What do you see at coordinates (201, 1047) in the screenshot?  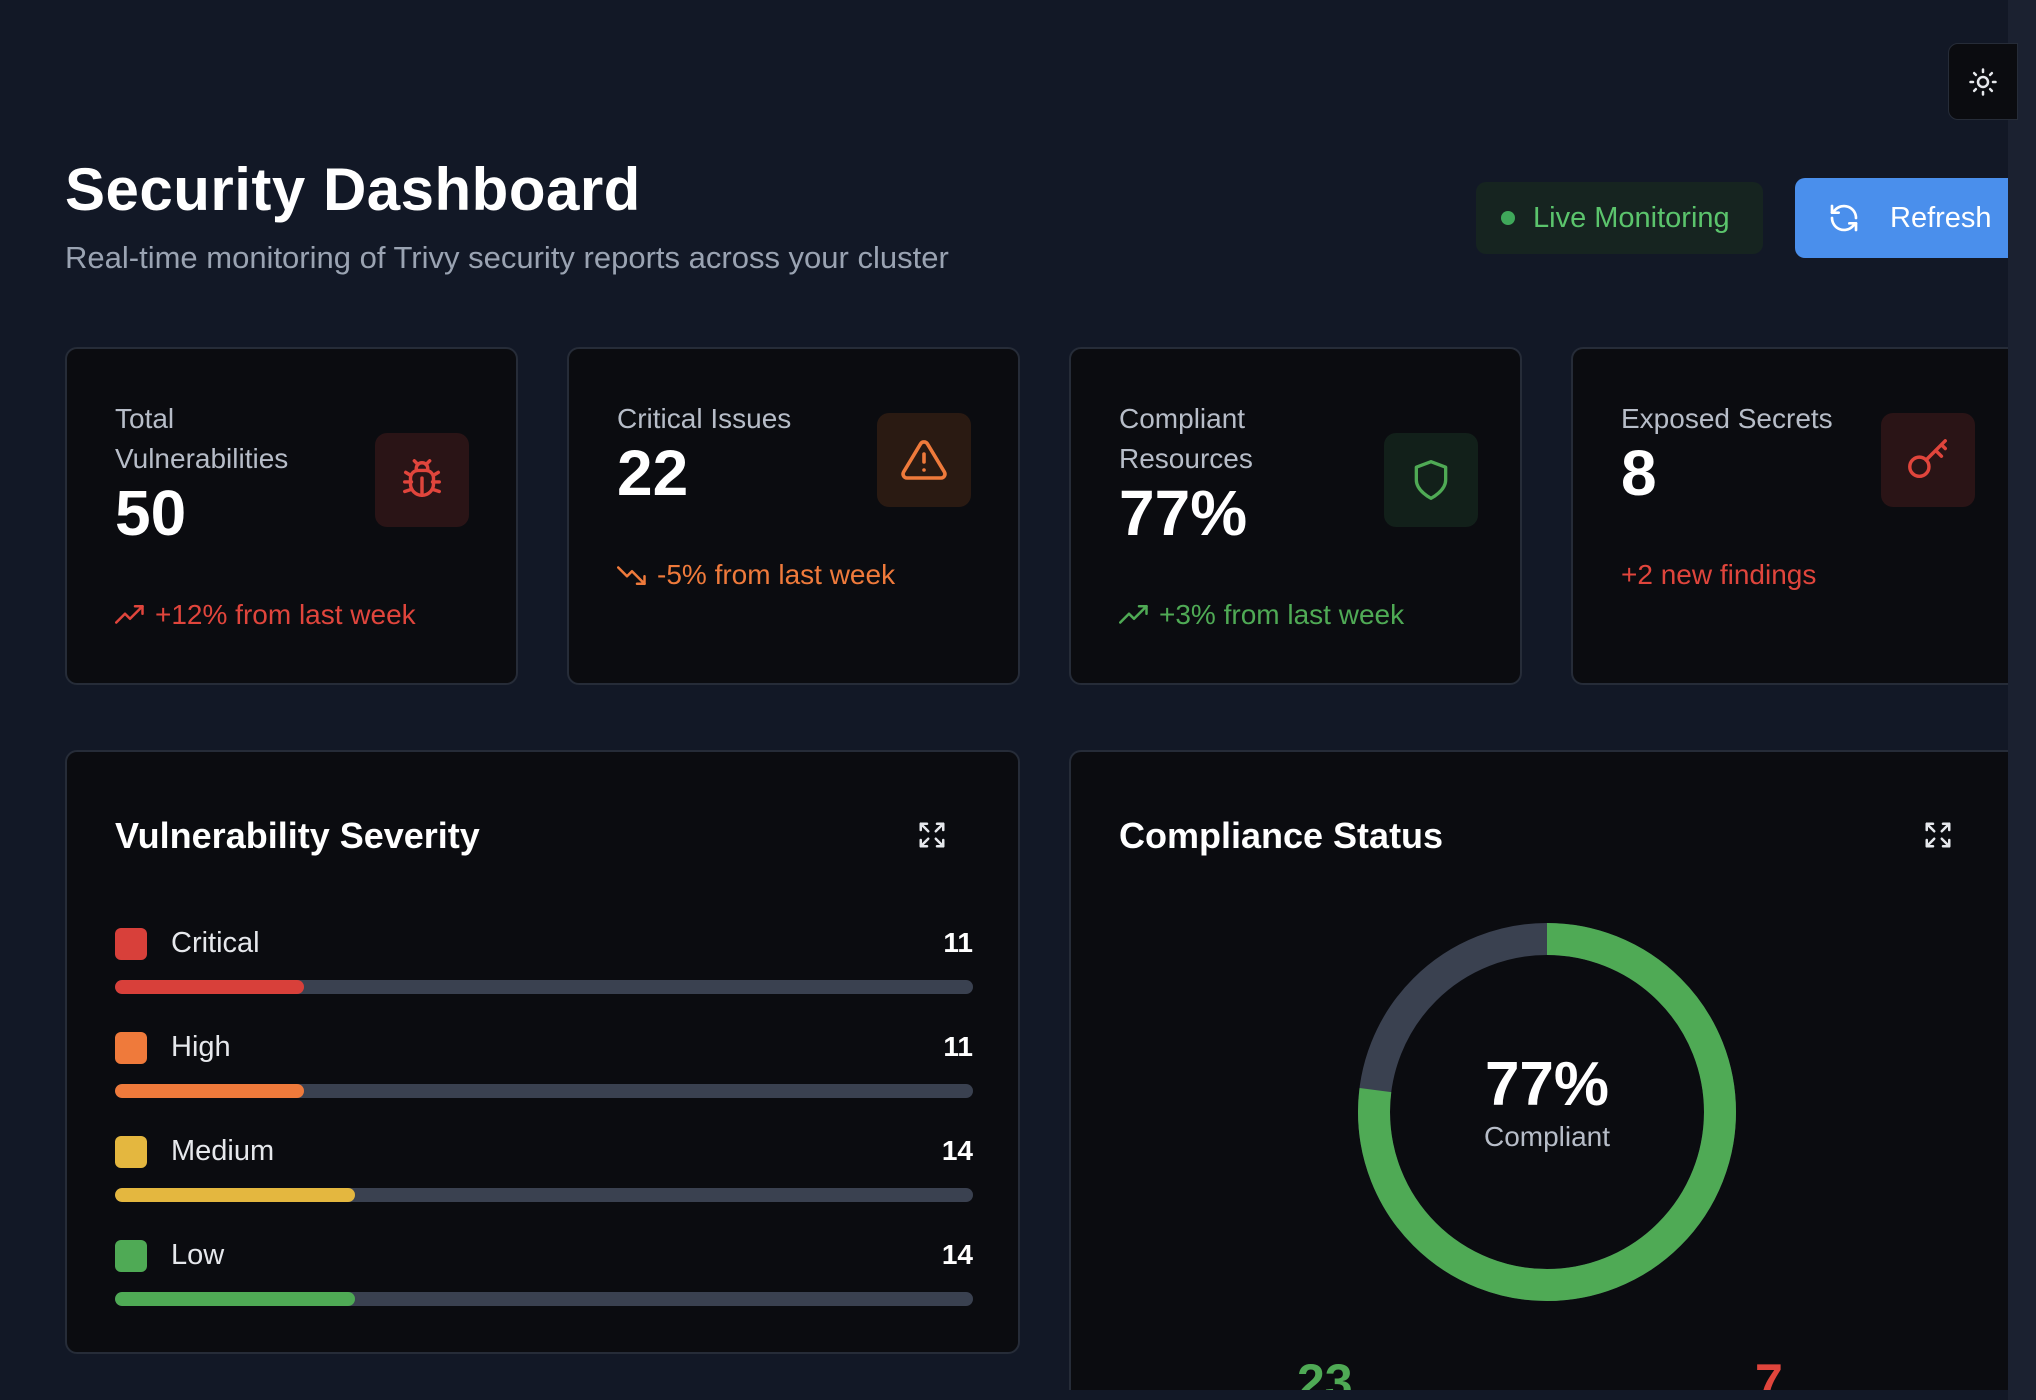 I see `severity-name: High` at bounding box center [201, 1047].